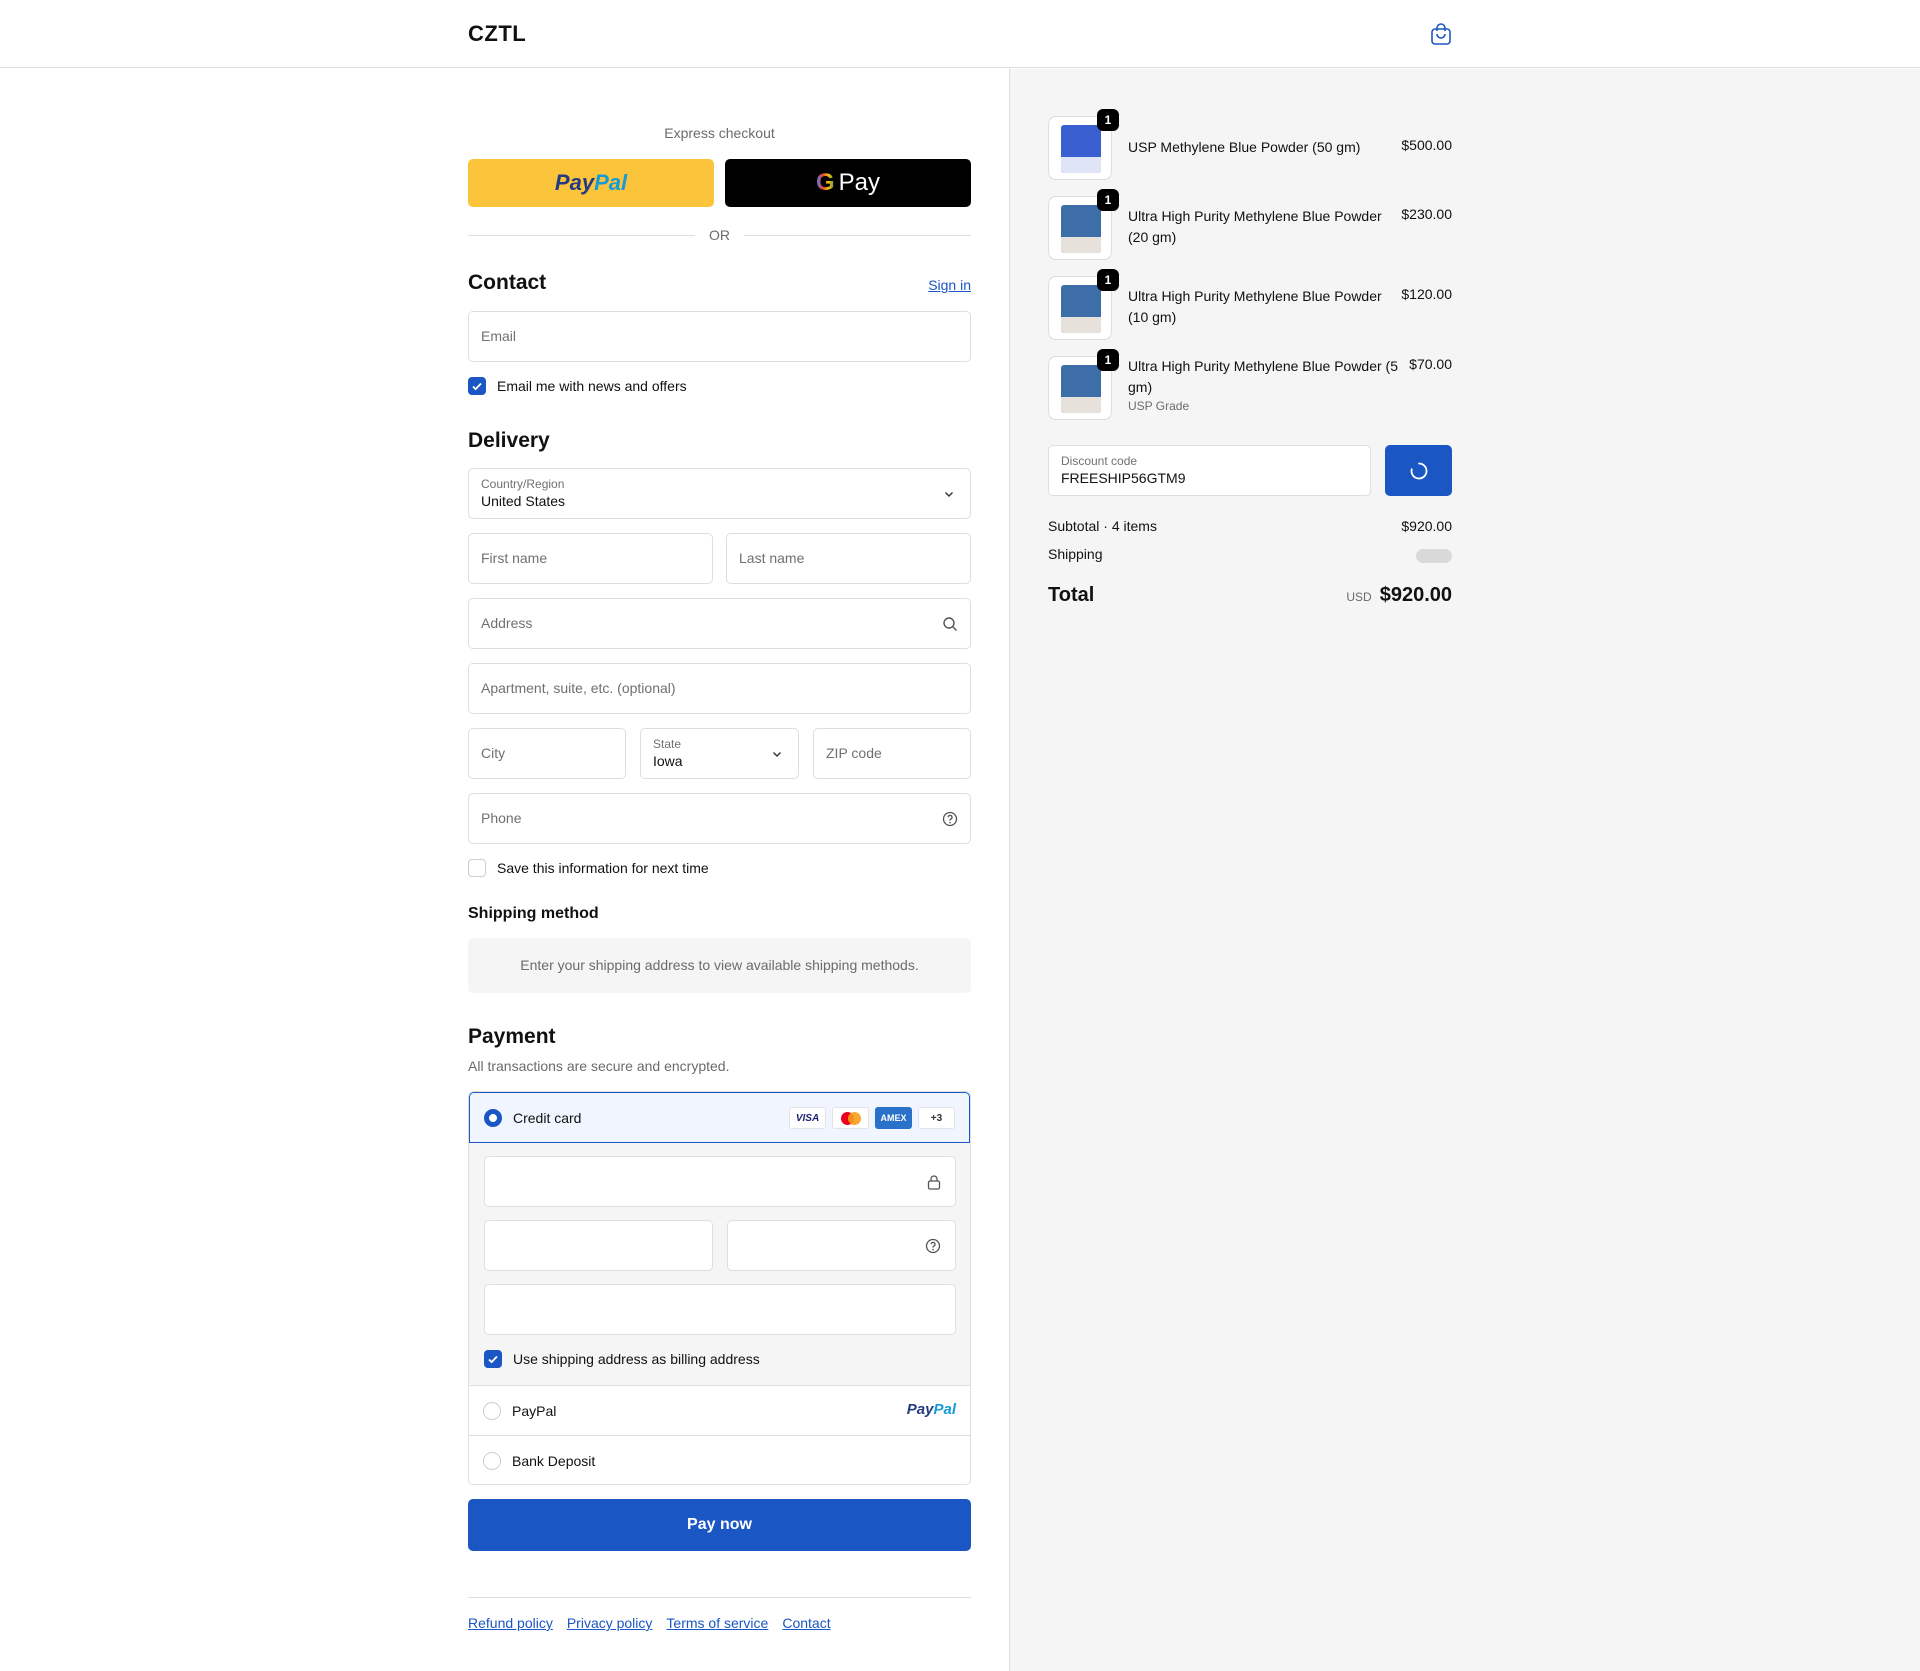  Describe the element at coordinates (807, 1118) in the screenshot. I see `visa-icon: VISA` at that location.